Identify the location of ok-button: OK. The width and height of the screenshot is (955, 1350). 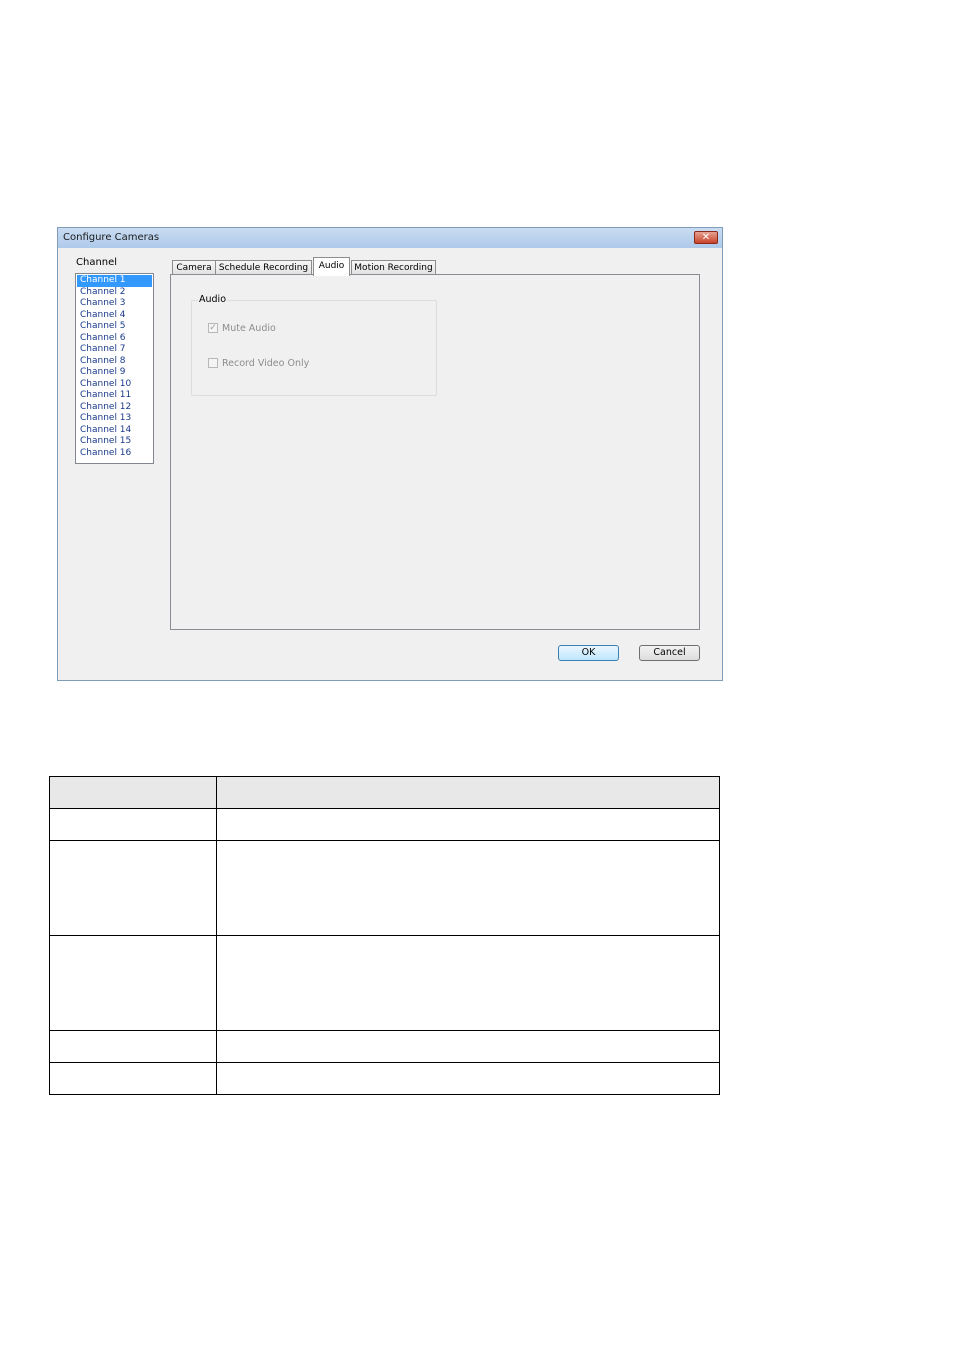
(588, 653).